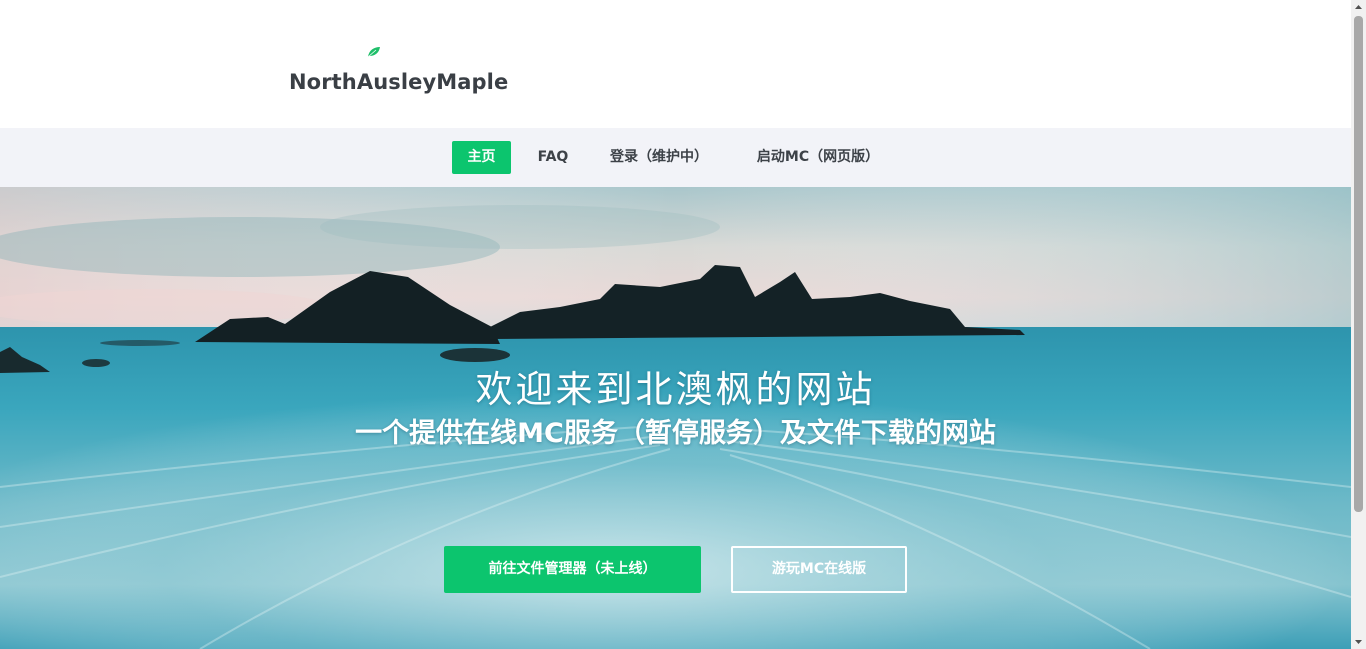 This screenshot has height=649, width=1366. I want to click on nav-item-launch-mc: 启动MC（网页版）, so click(818, 157).